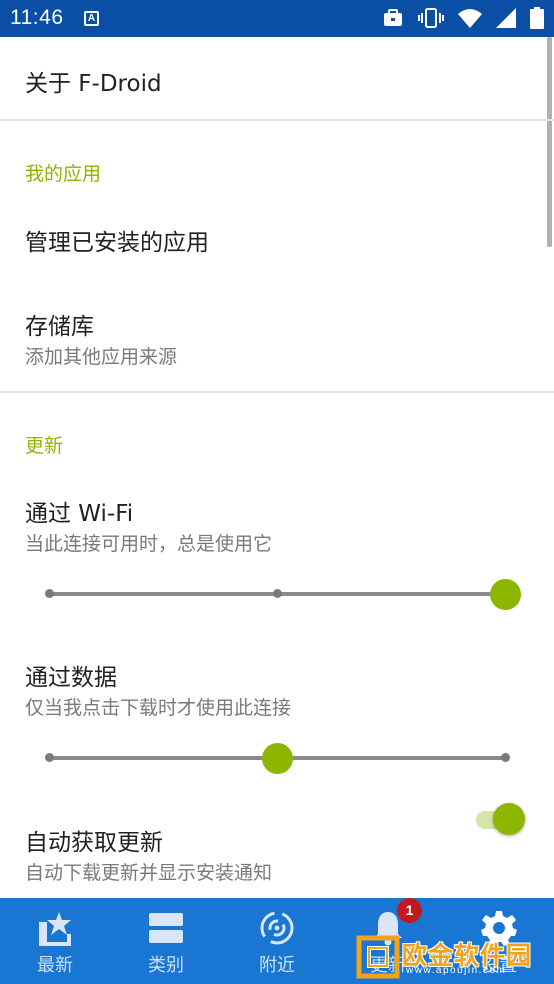 The image size is (554, 984). I want to click on watermark-logo-icon, so click(378, 957).